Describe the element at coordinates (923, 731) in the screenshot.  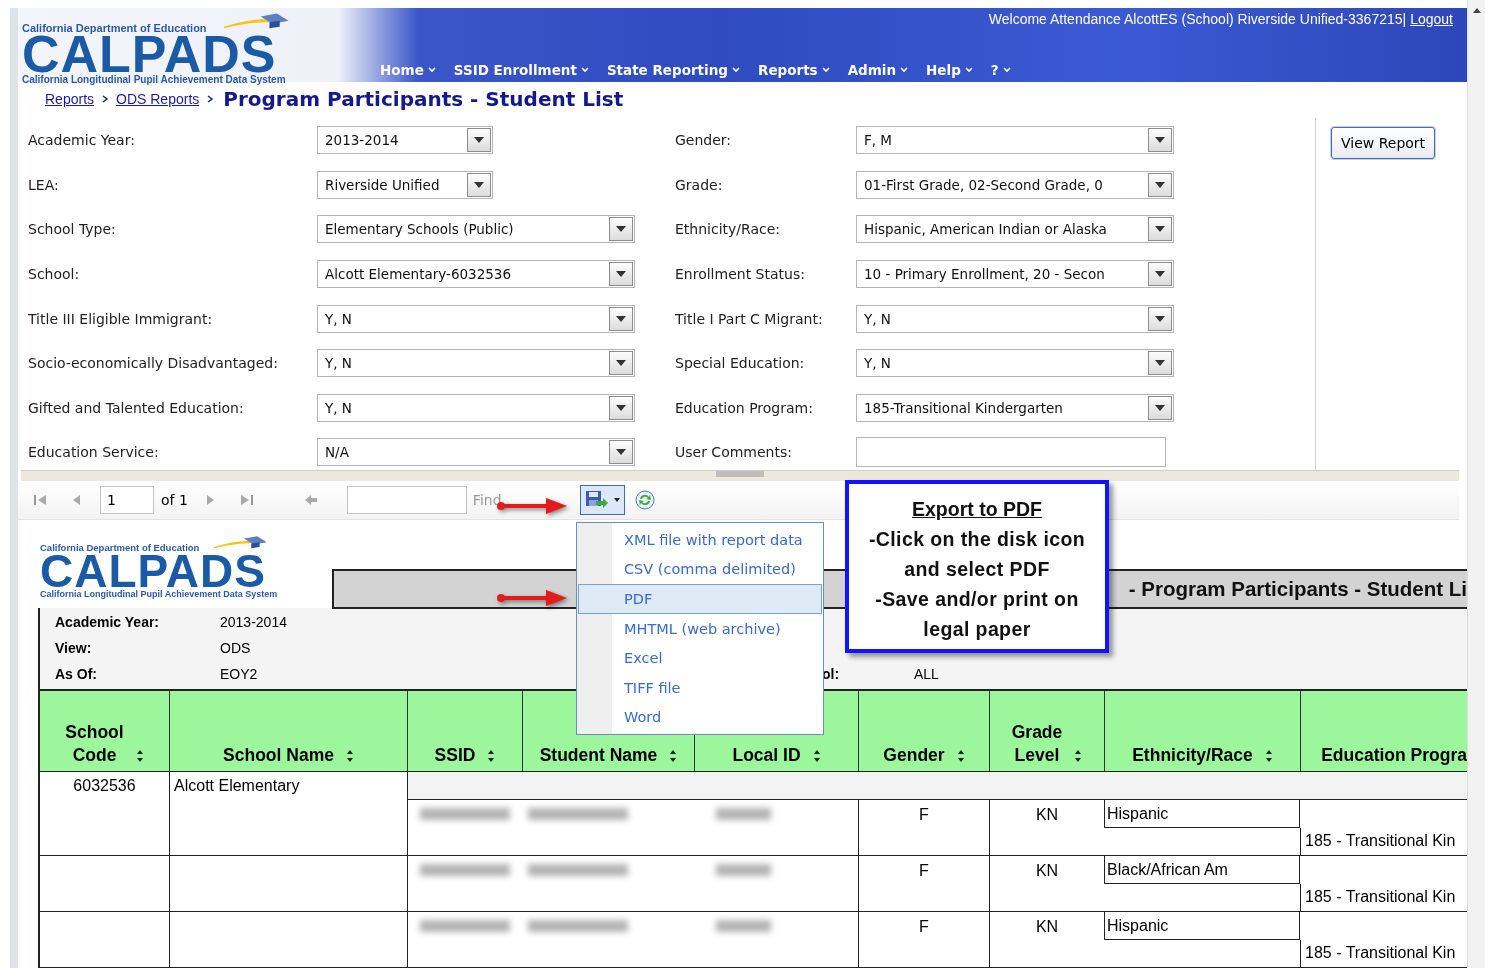
I see `column-header: Gender` at that location.